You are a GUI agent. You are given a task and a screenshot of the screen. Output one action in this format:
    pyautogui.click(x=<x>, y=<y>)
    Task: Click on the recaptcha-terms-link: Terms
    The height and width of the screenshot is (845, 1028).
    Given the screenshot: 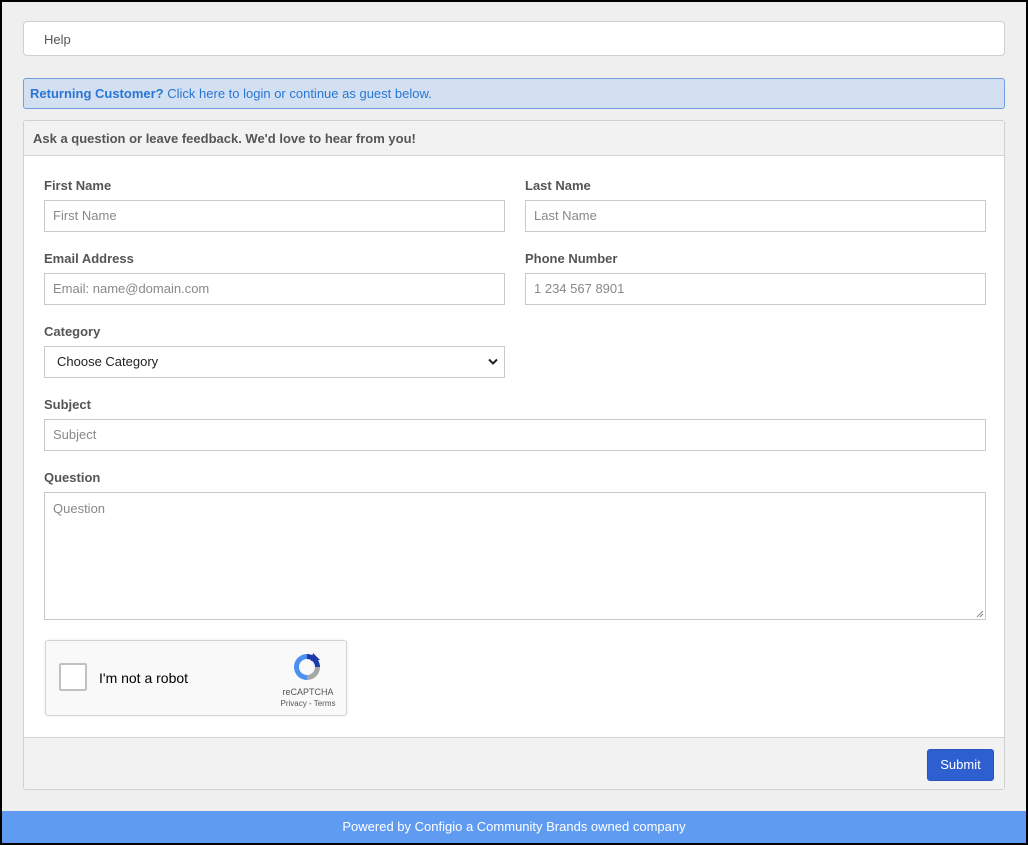 What is the action you would take?
    pyautogui.click(x=325, y=703)
    